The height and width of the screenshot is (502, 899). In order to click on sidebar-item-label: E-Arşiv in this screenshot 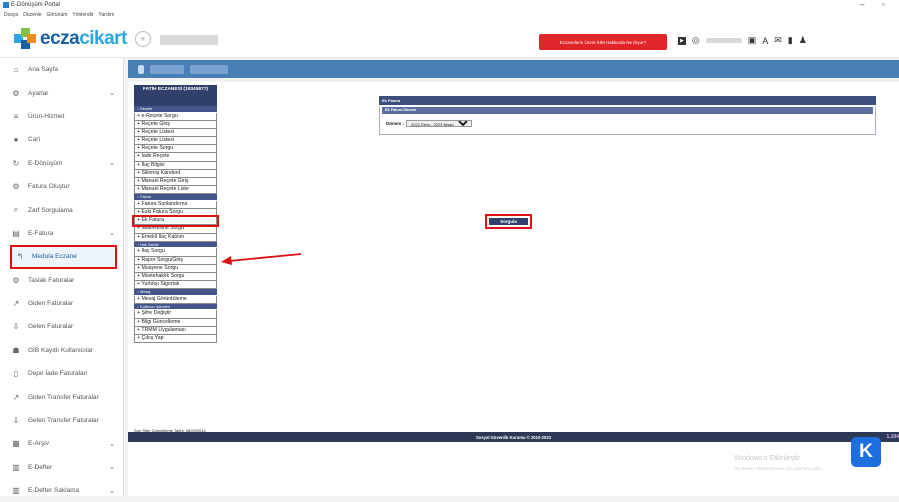, I will do `click(38, 444)`.